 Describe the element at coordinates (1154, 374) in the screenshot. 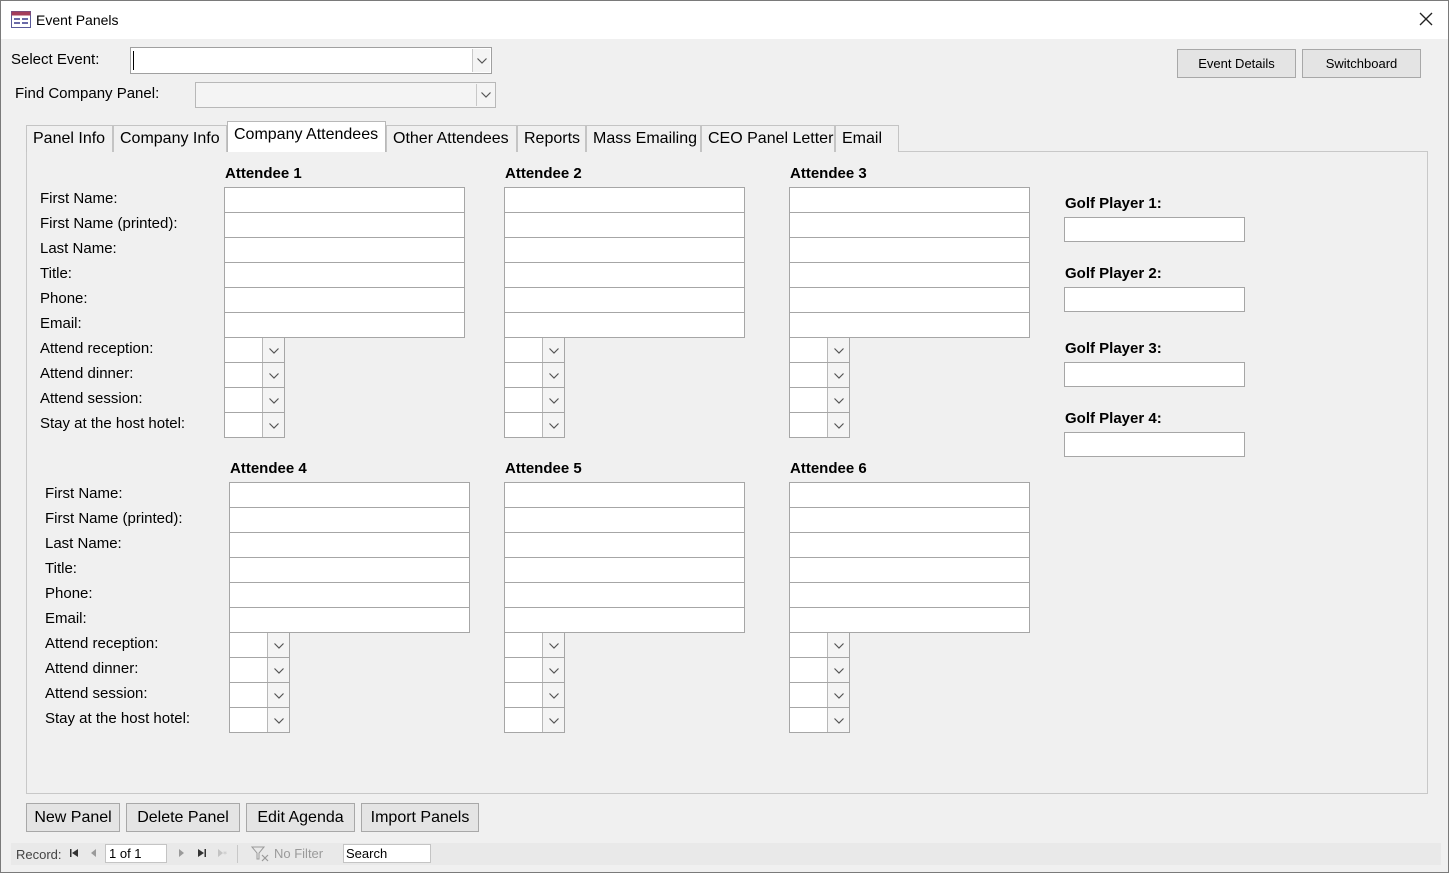

I see `golf-player-3-field` at that location.